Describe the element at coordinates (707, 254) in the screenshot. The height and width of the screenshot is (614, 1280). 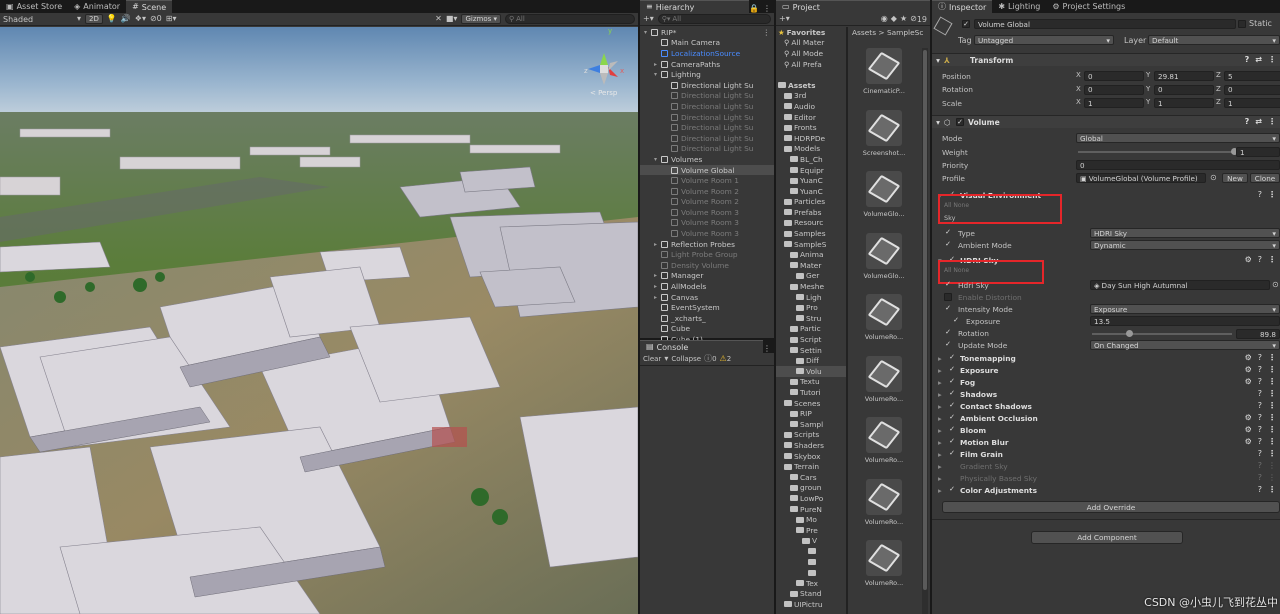
I see `hierarchy-item: Light Probe Group` at that location.